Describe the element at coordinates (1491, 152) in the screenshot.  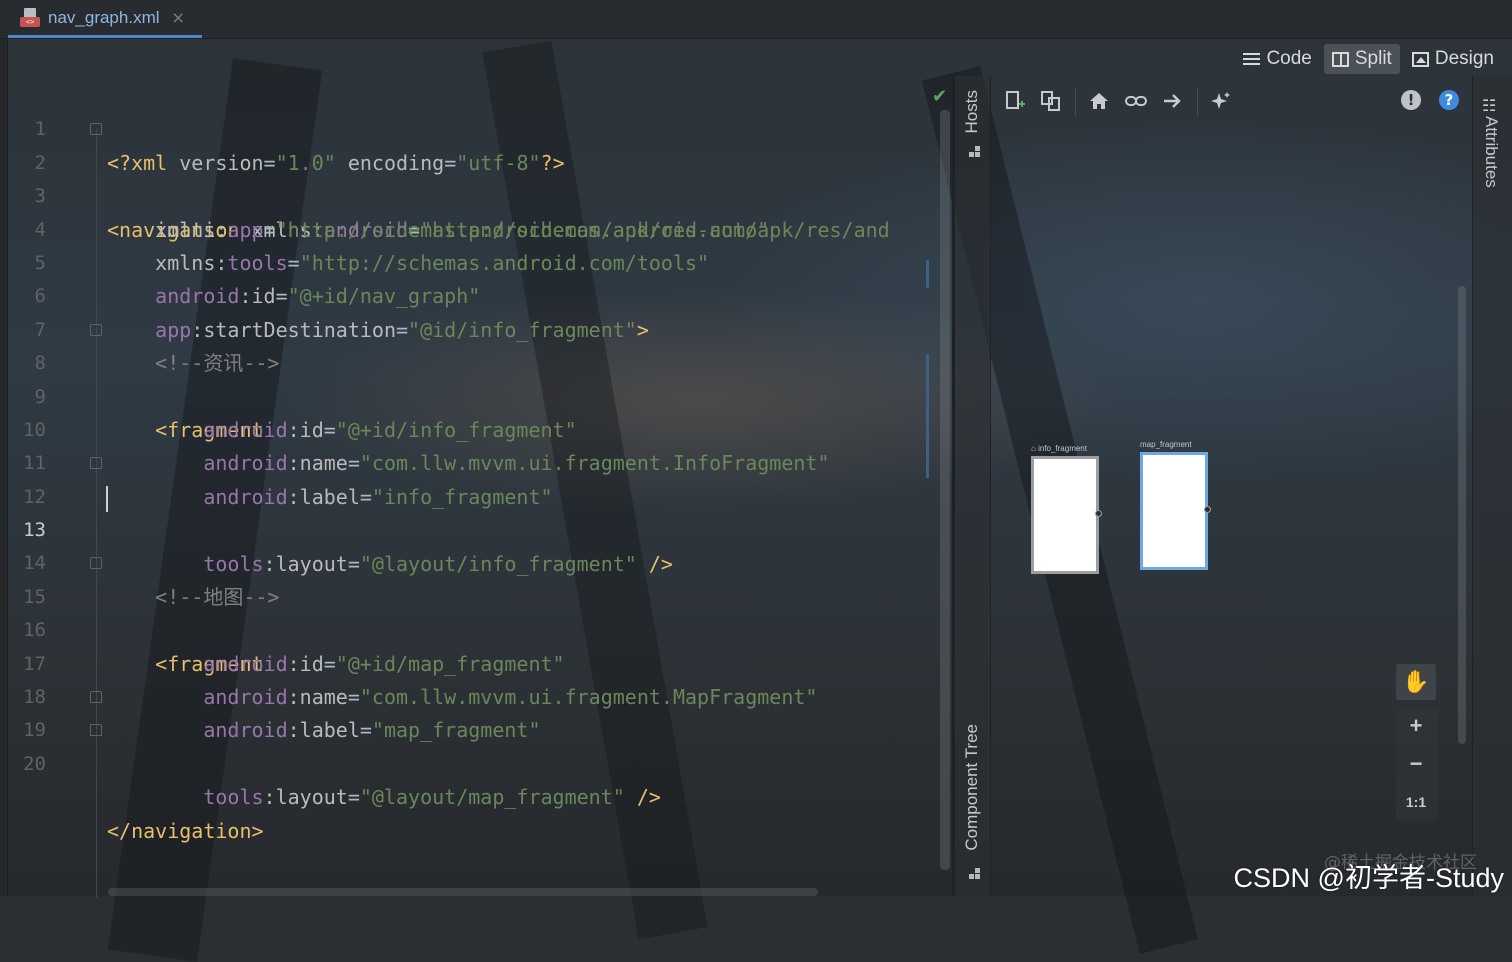
I see `attributes-panel-button: Attributes` at that location.